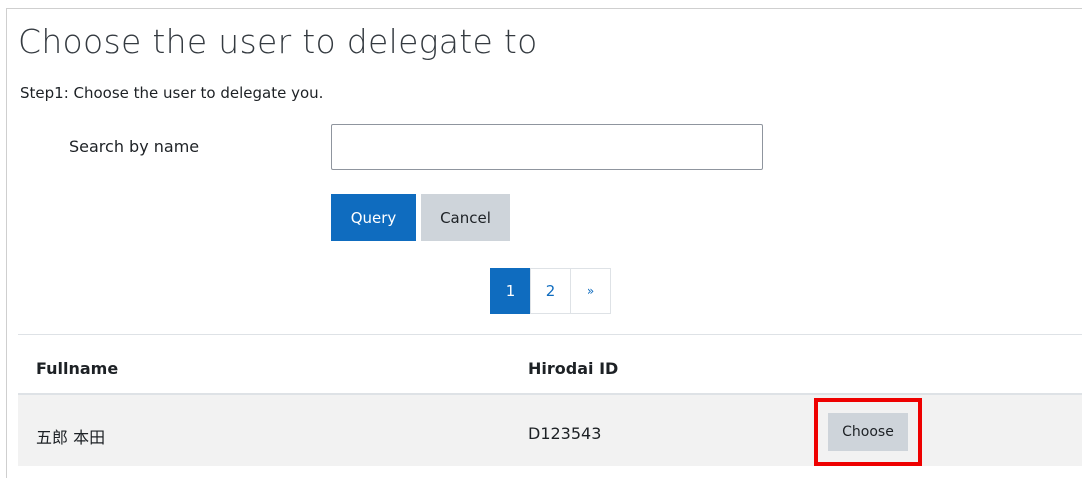 The height and width of the screenshot is (478, 1082). I want to click on search-input, so click(547, 147).